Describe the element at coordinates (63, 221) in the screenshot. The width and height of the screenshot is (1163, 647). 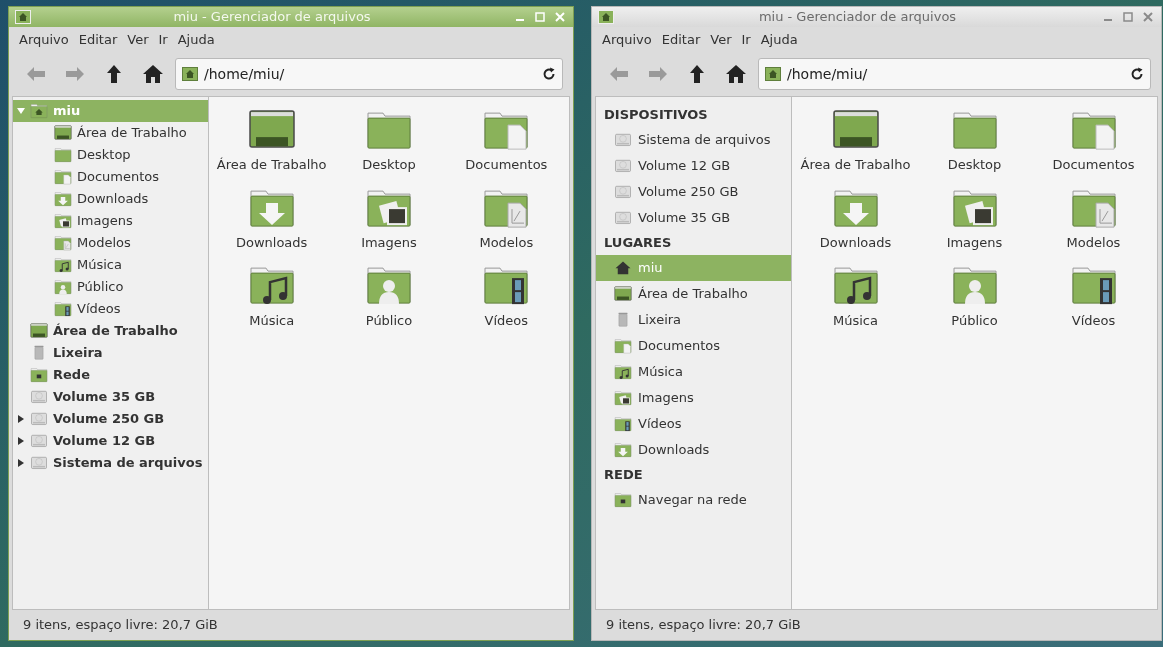
I see `pictures-folder-icon` at that location.